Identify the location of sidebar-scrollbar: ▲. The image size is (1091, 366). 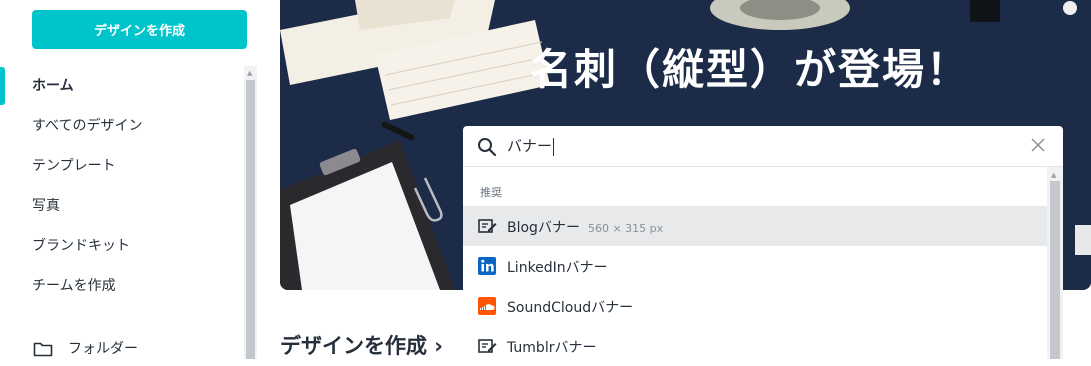
(250, 212).